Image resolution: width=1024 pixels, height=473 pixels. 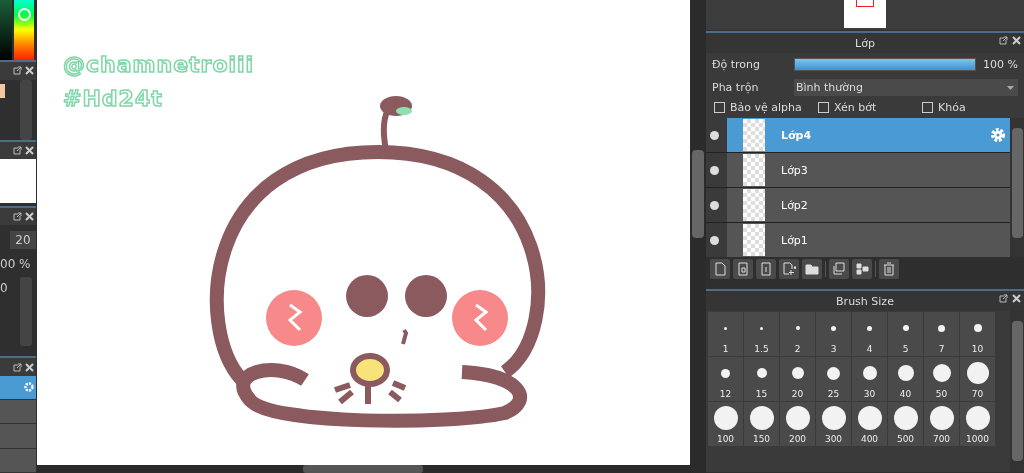 I want to click on opacity-reading: 100 %, so click(x=1000, y=64).